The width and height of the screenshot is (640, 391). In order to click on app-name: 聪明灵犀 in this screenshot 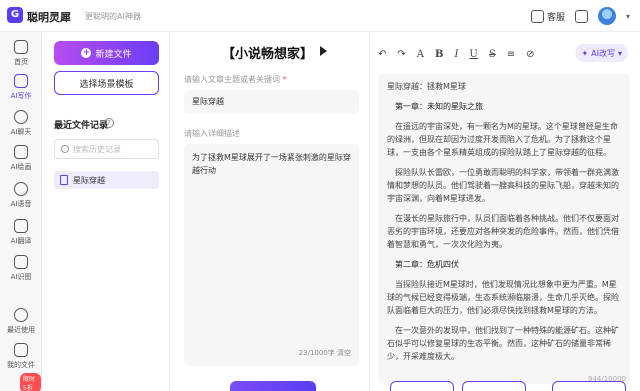, I will do `click(49, 17)`.